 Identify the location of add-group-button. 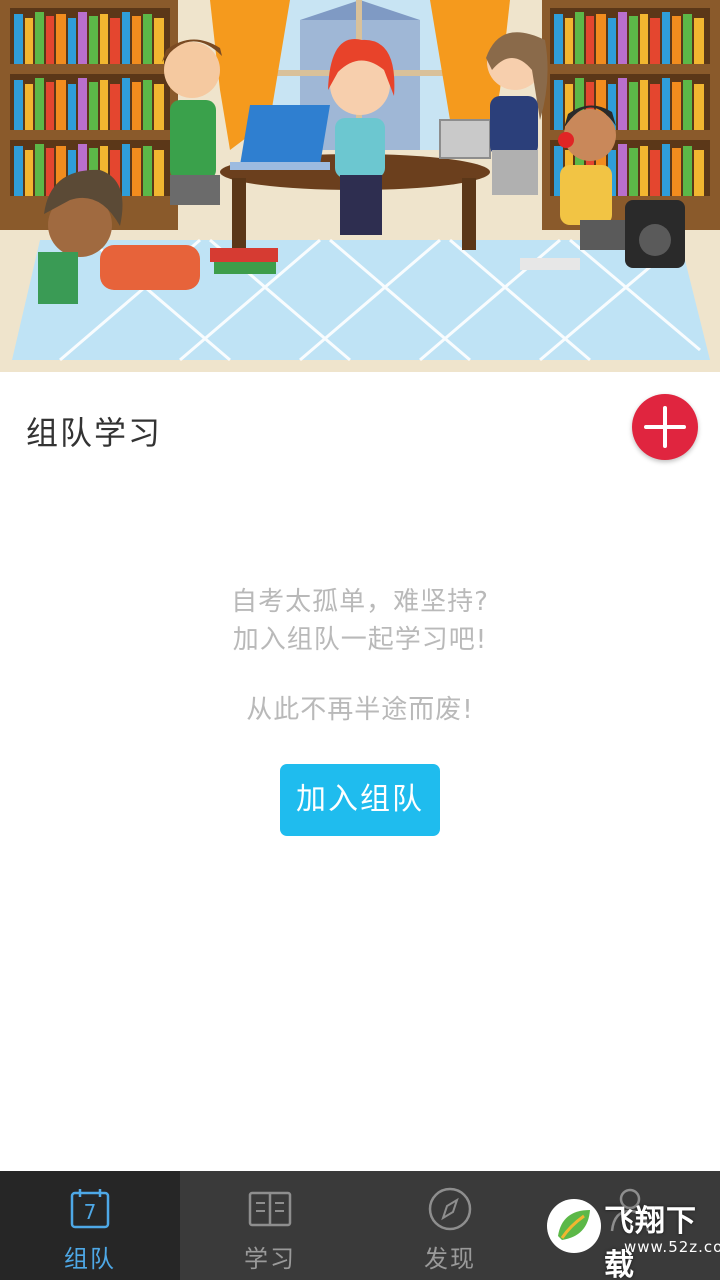
(665, 427).